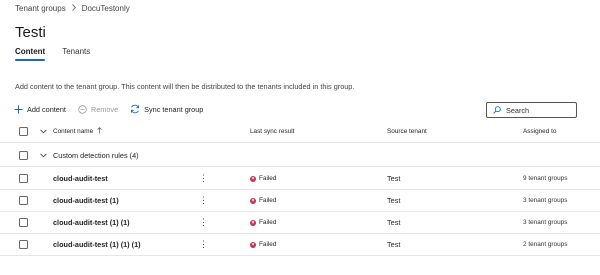  Describe the element at coordinates (30, 32) in the screenshot. I see `page-title: Testi` at that location.